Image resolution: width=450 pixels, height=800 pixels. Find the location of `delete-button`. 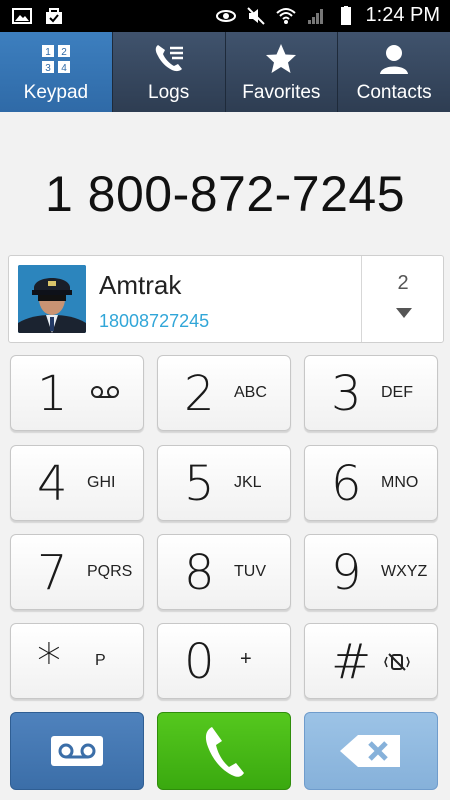

delete-button is located at coordinates (371, 751).